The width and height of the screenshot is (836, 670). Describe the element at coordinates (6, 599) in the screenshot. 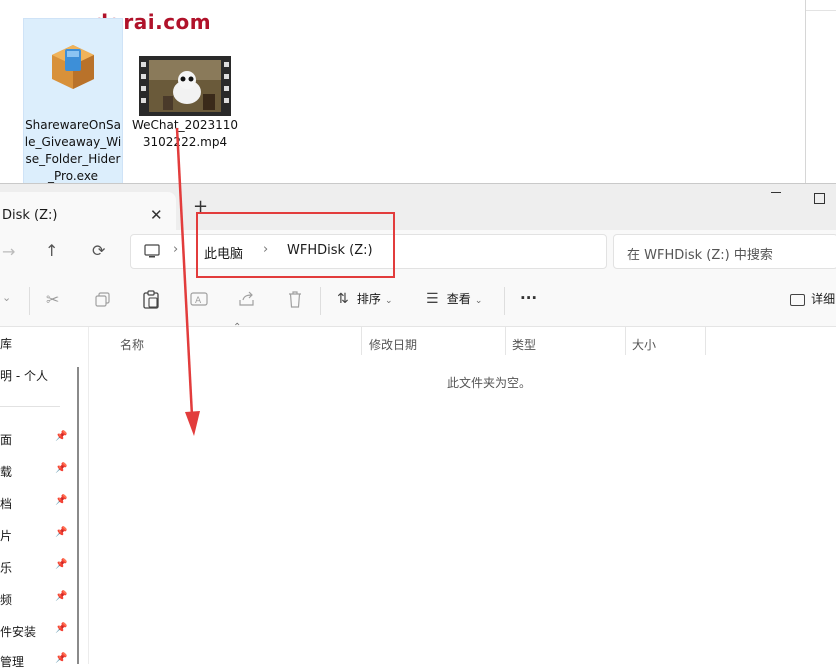

I see `sidebar-item-videos: 频` at that location.